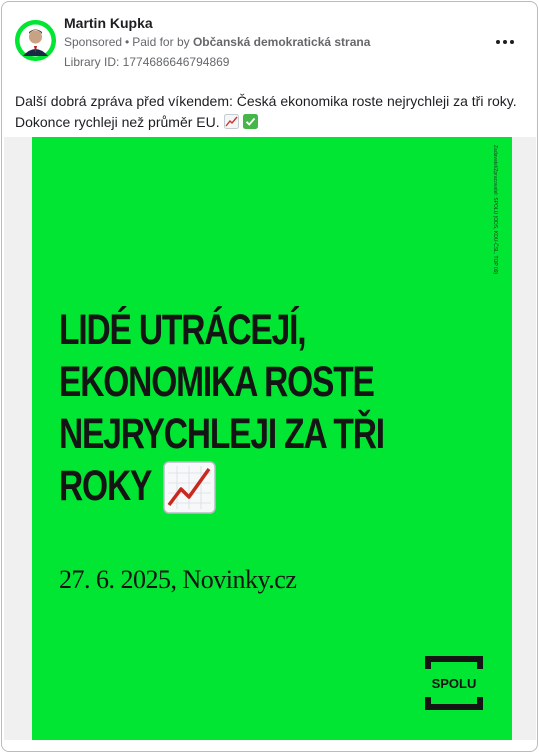  What do you see at coordinates (161, 42) in the screenshot?
I see `paid-for-prefix: Paid for by` at bounding box center [161, 42].